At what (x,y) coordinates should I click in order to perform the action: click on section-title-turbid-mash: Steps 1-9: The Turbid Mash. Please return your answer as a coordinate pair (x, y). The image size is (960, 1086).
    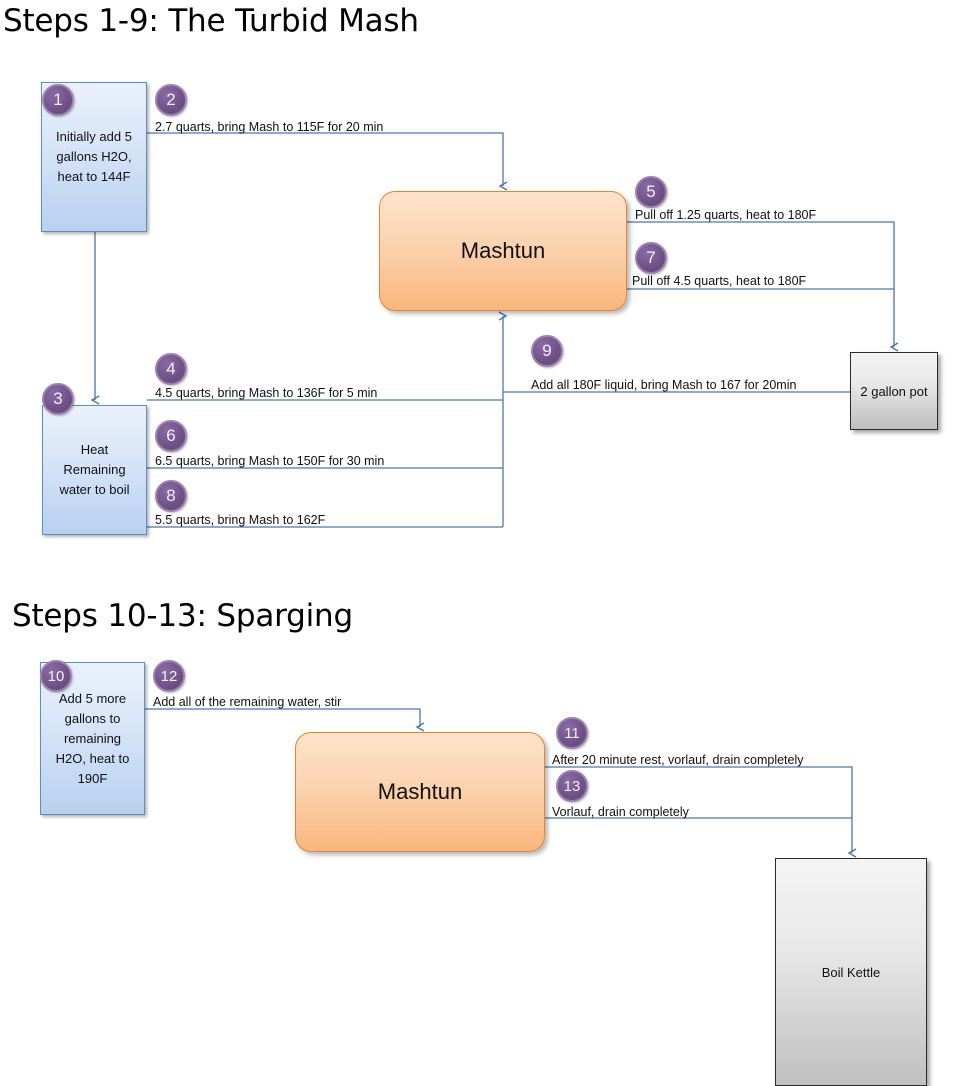
    Looking at the image, I should click on (211, 21).